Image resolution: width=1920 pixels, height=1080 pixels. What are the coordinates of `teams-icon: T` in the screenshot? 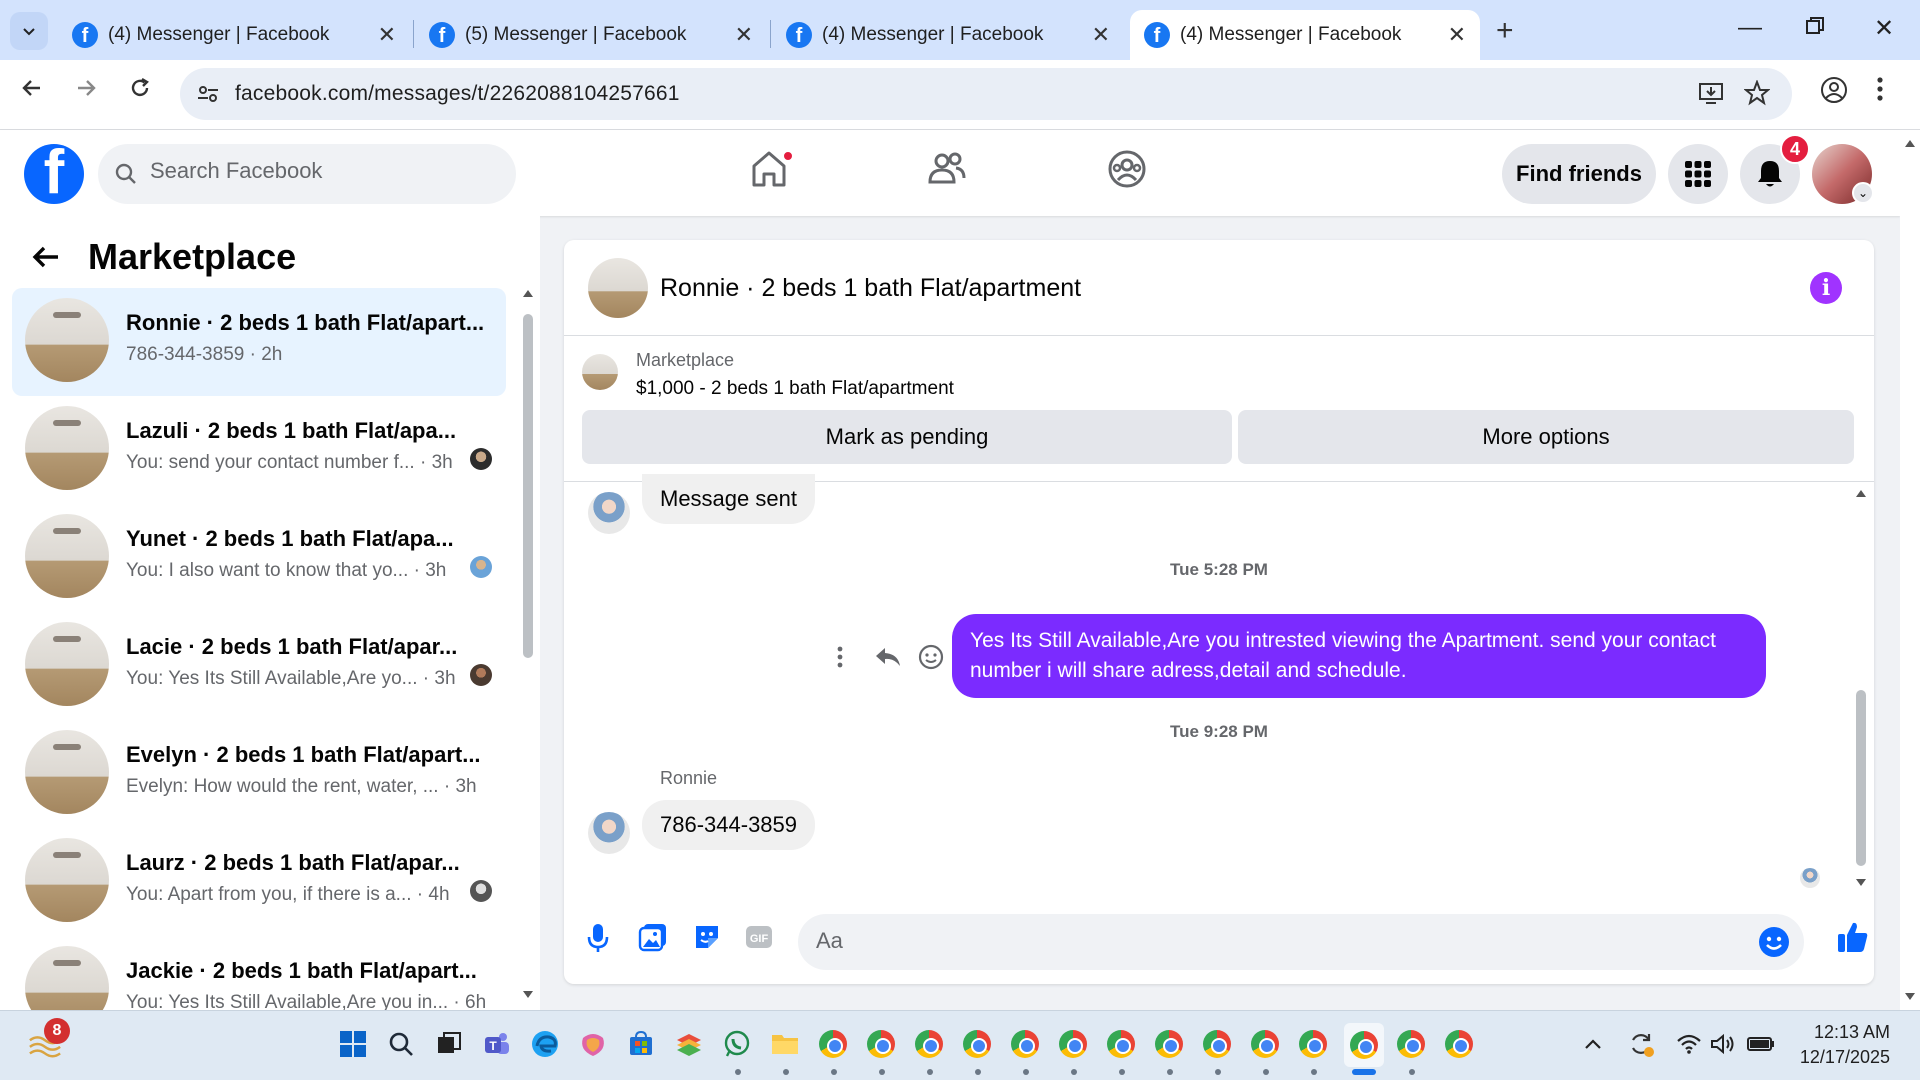 It's located at (497, 1044).